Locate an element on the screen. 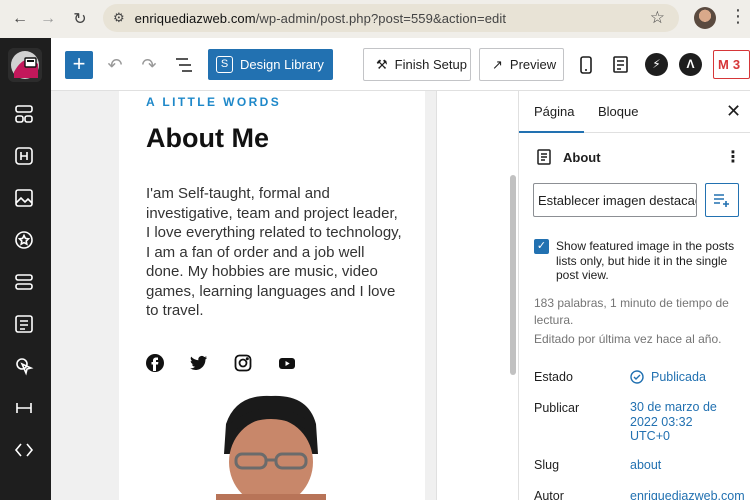 The width and height of the screenshot is (750, 500). kicker-text: A LITTLE WORDS is located at coordinates (213, 102).